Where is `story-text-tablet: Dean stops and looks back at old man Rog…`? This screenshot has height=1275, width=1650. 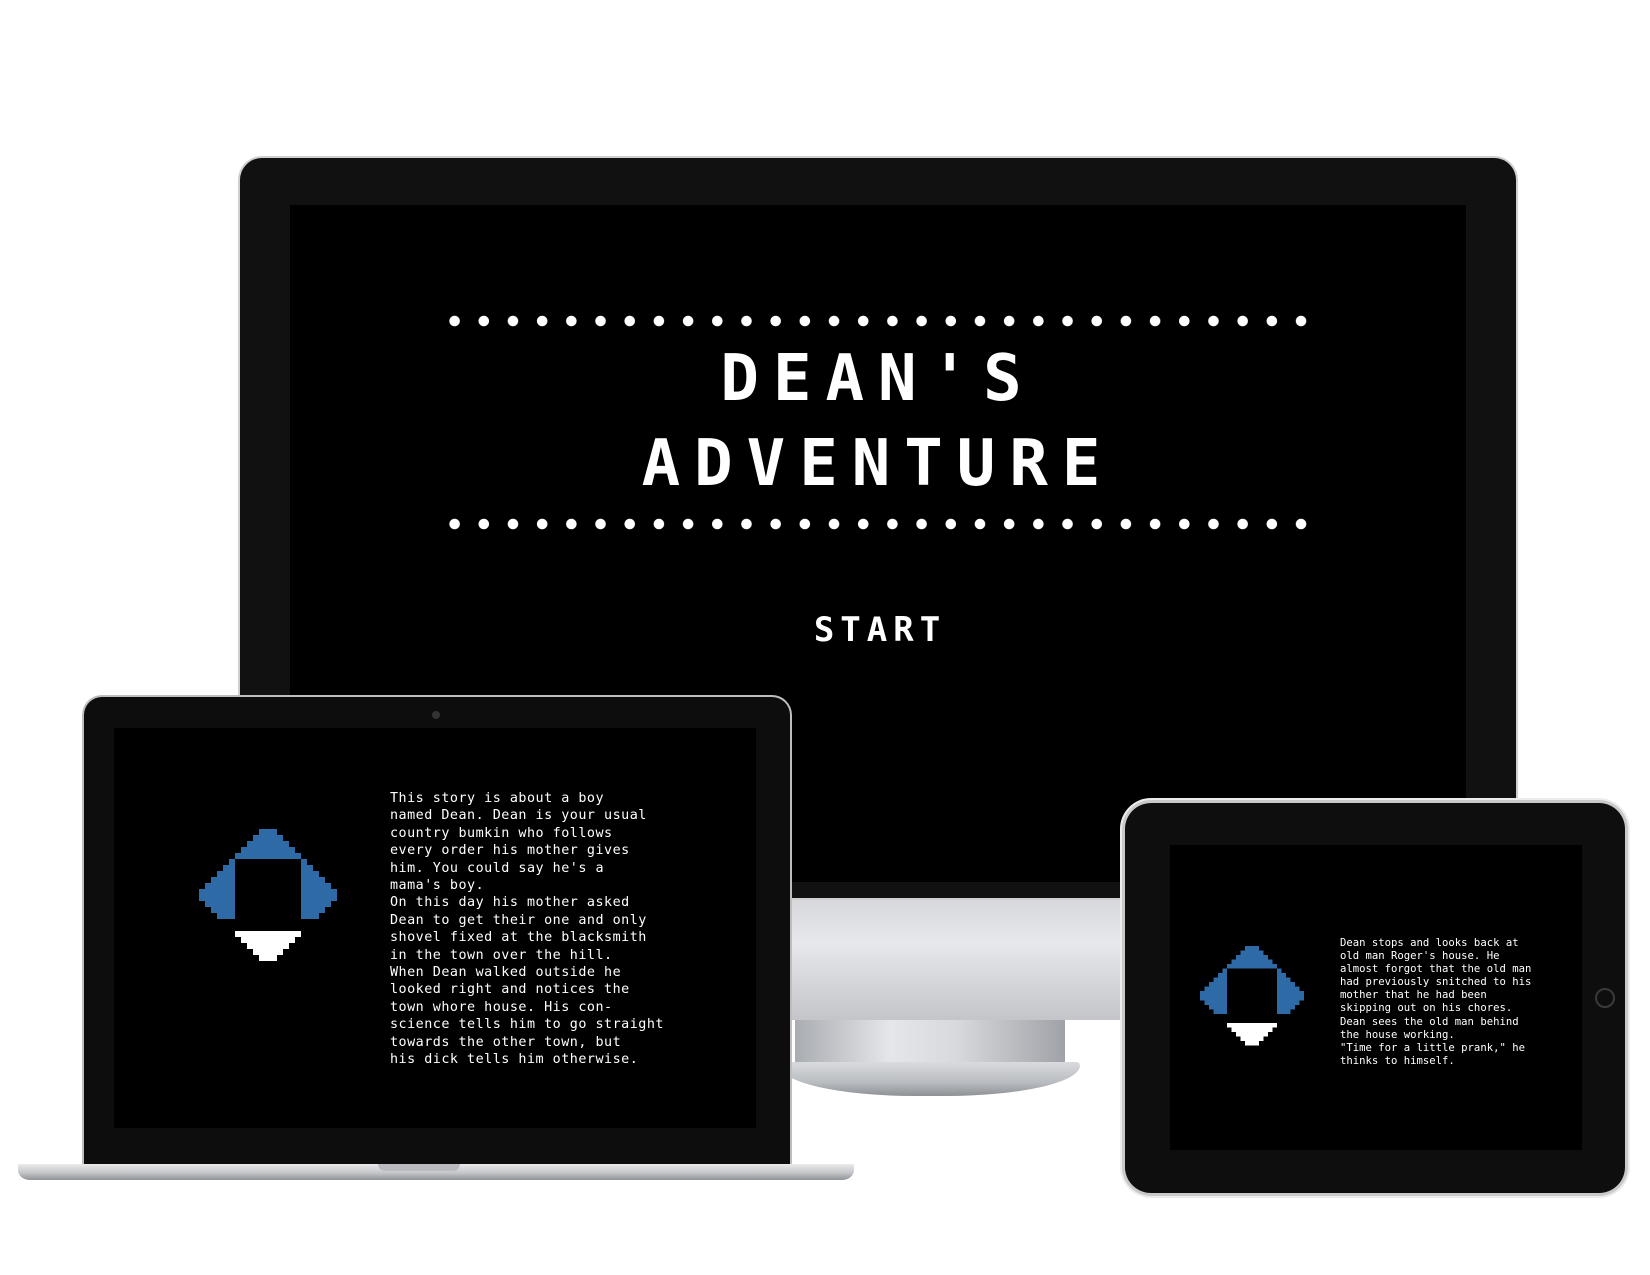 story-text-tablet: Dean stops and looks back at old man Rog… is located at coordinates (1436, 1002).